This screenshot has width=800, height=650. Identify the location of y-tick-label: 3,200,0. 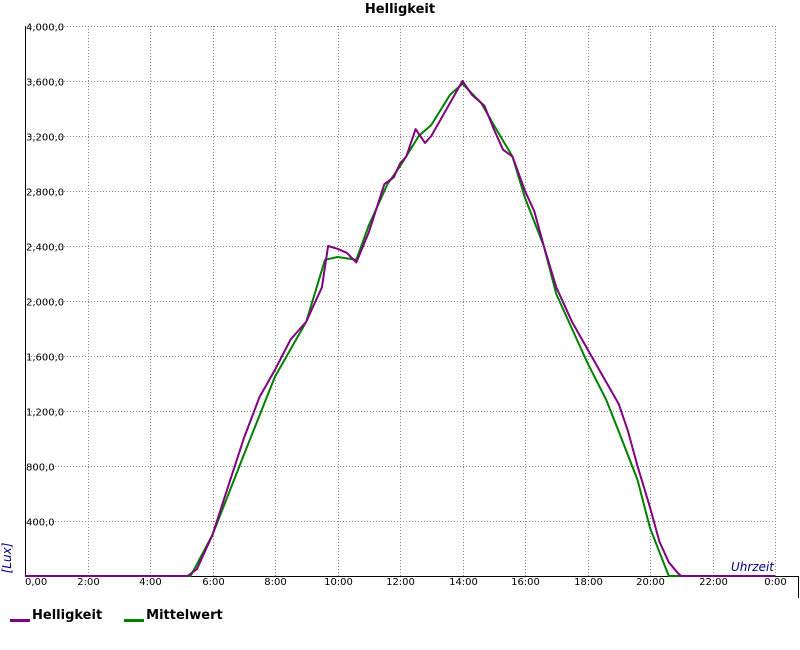
(45, 138).